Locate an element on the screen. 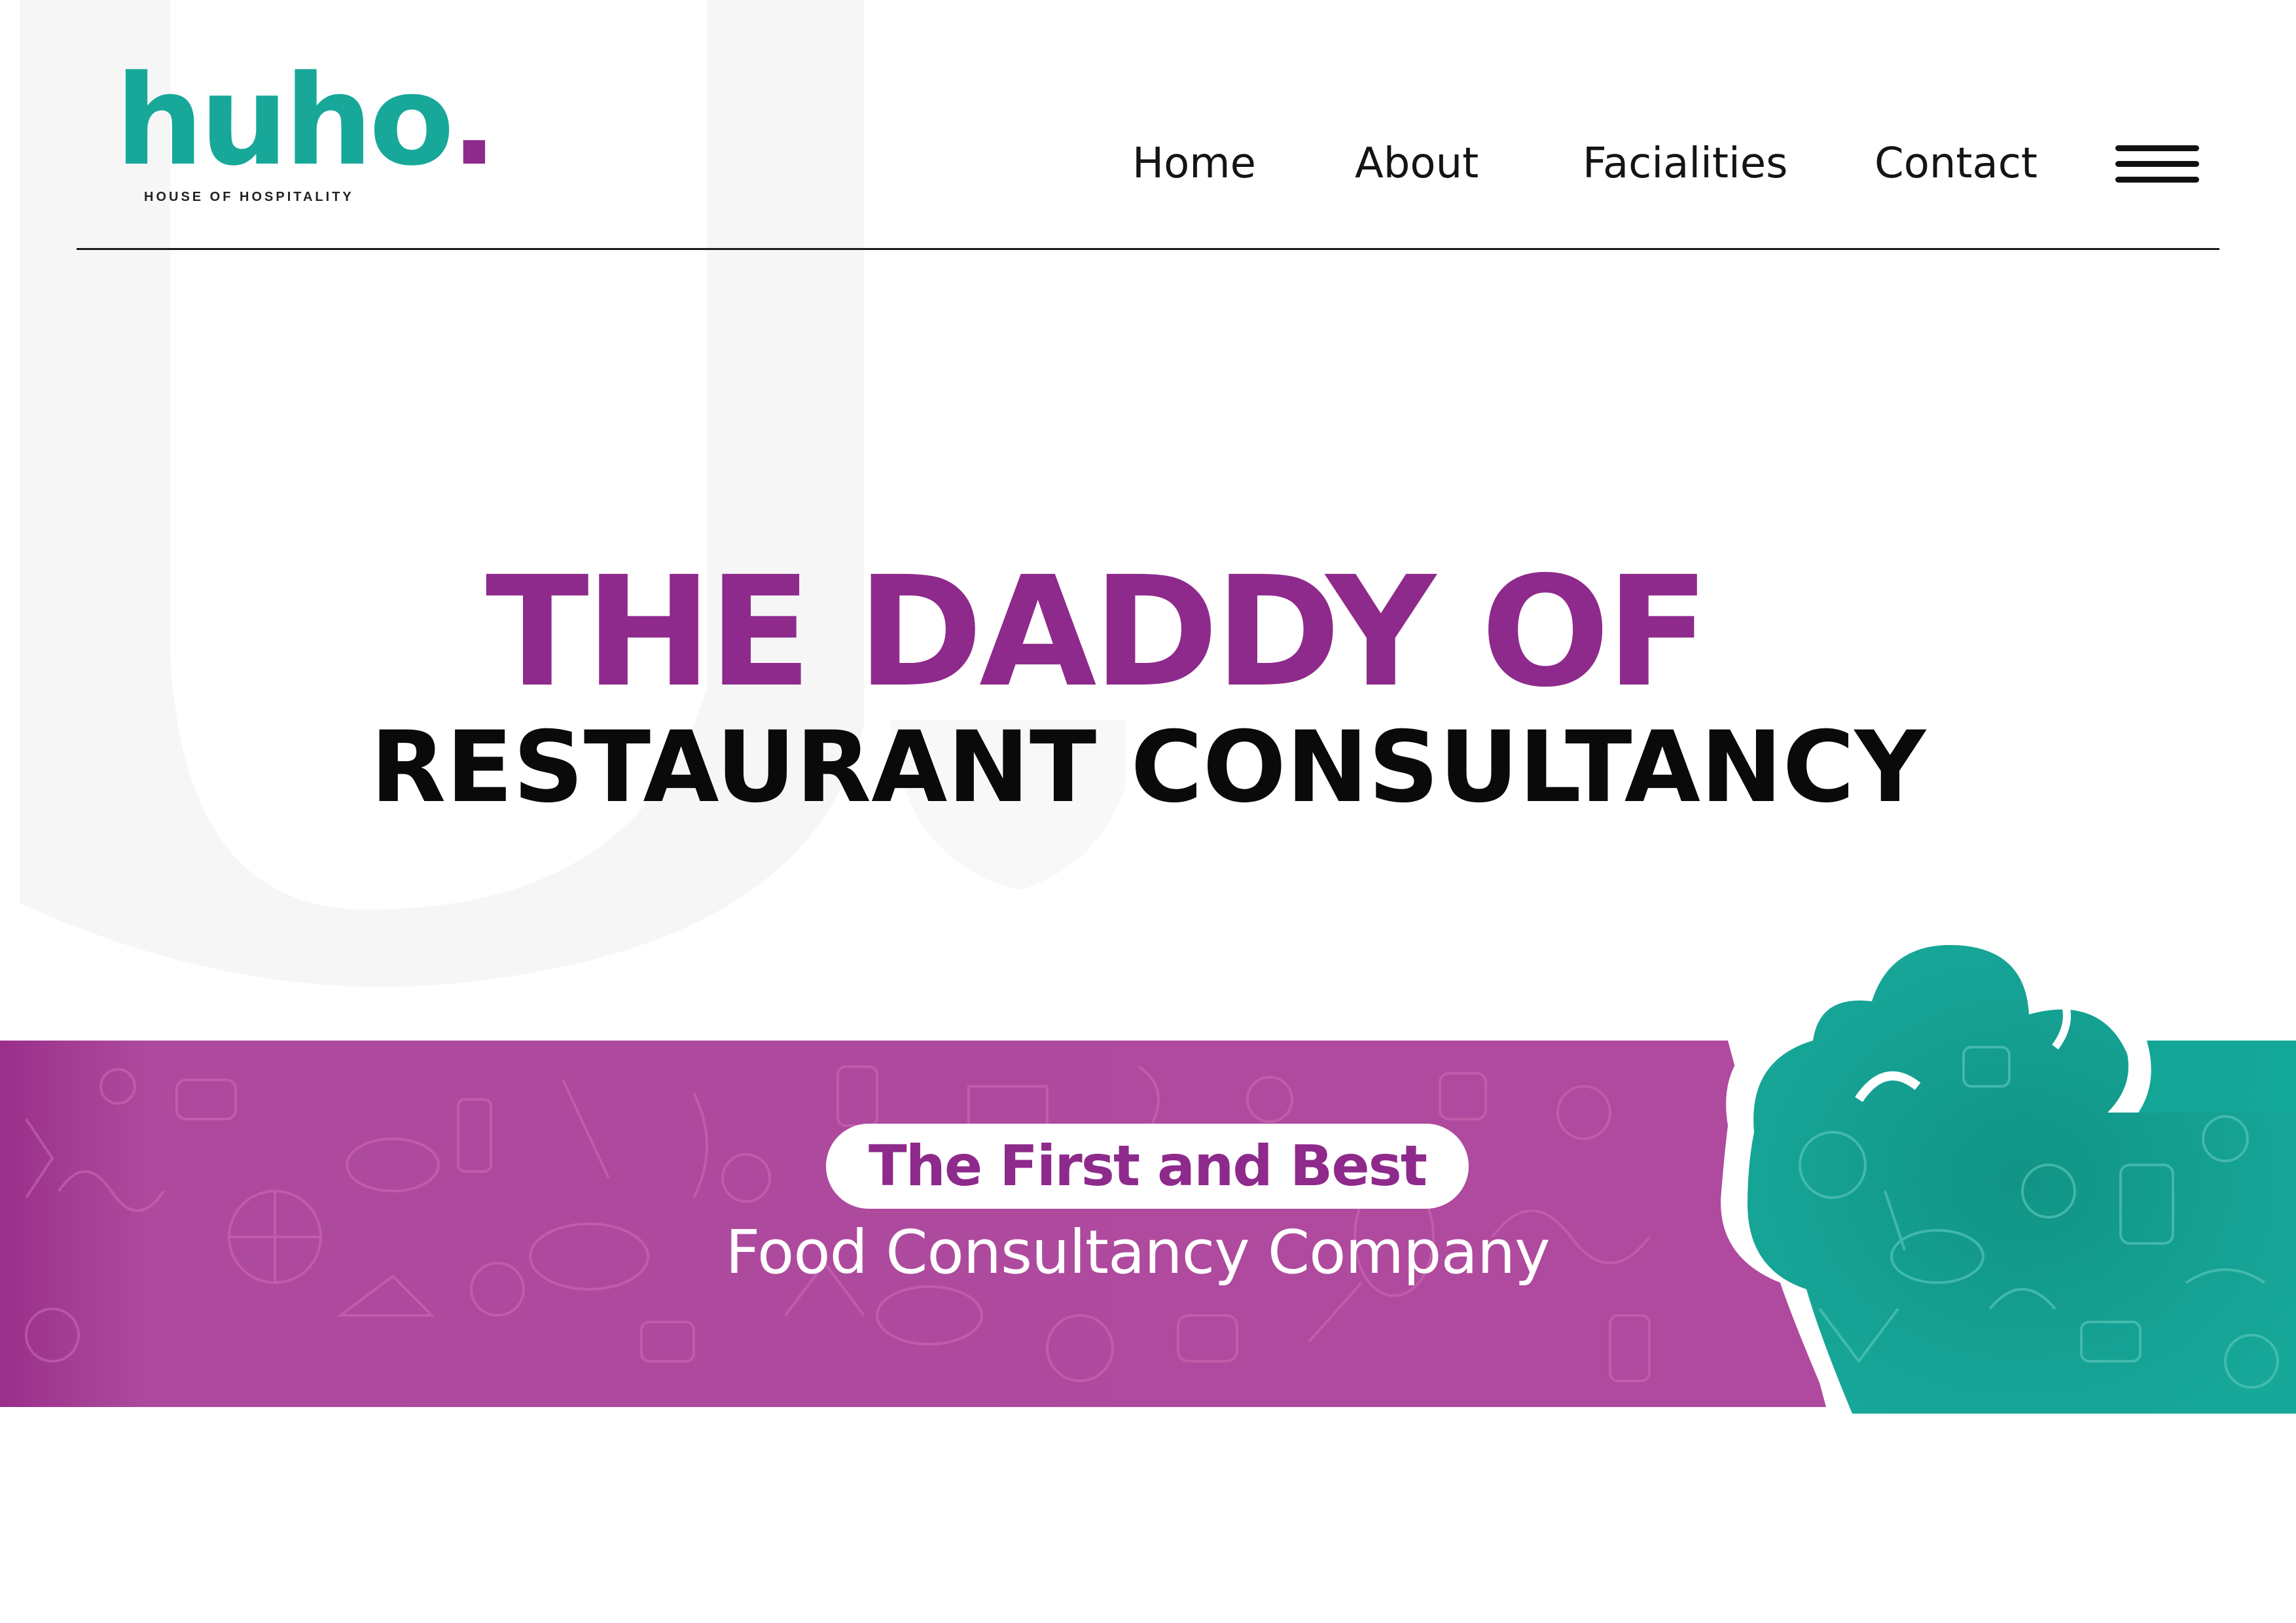  header-divider is located at coordinates (1148, 249).